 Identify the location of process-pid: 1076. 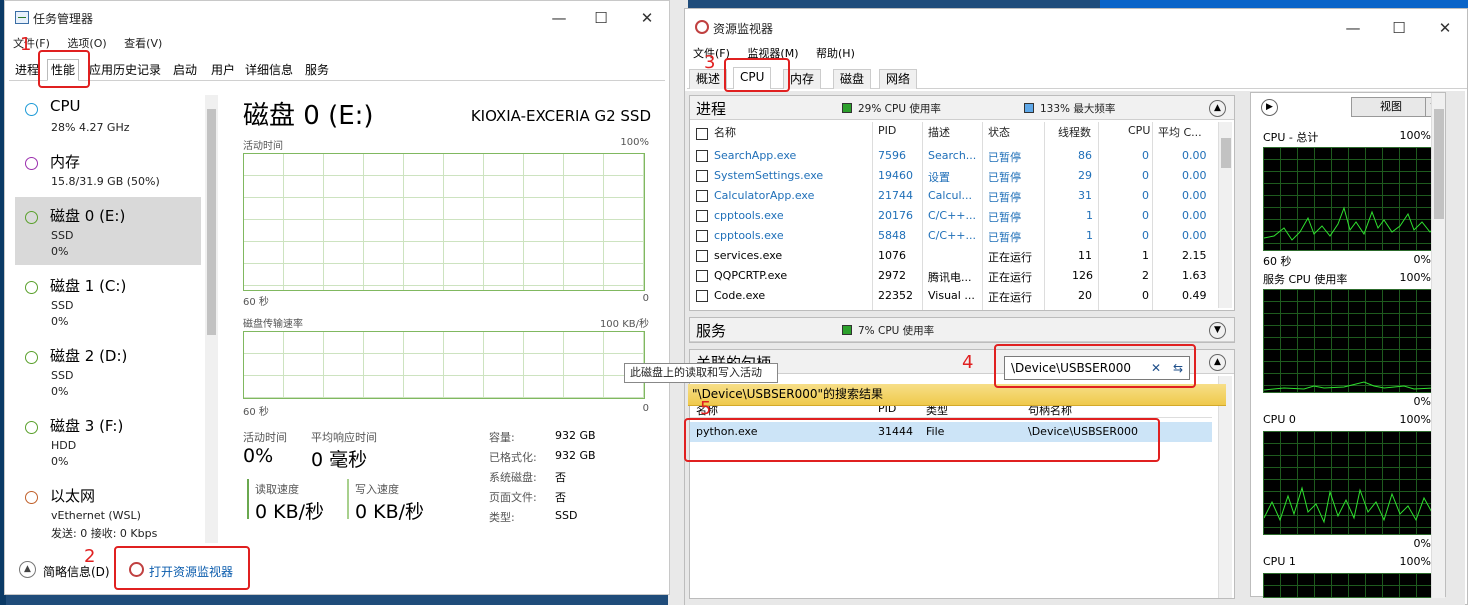
(892, 255).